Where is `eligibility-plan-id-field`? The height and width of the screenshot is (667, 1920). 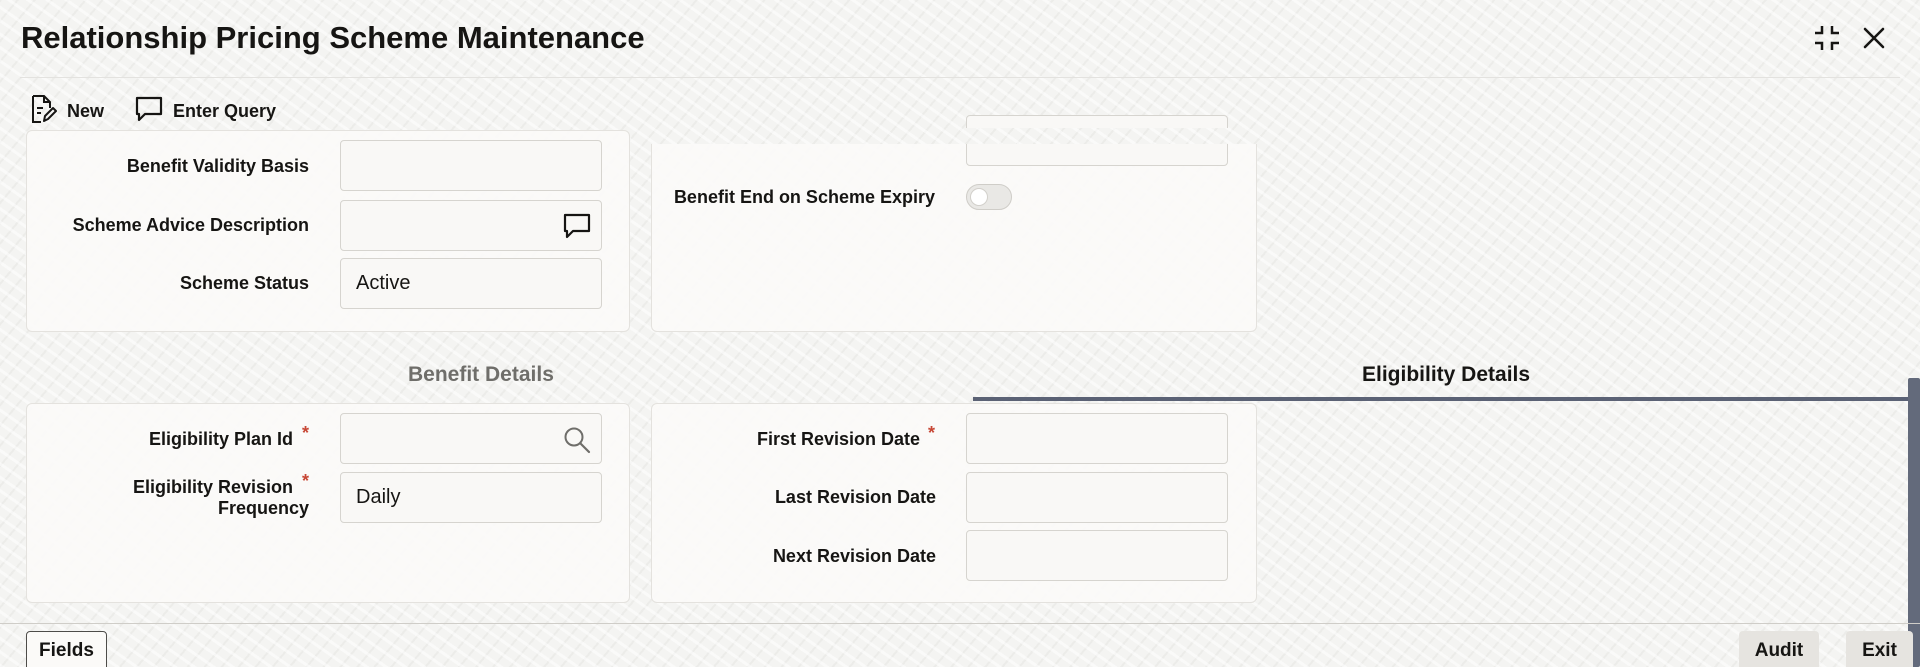 eligibility-plan-id-field is located at coordinates (471, 438).